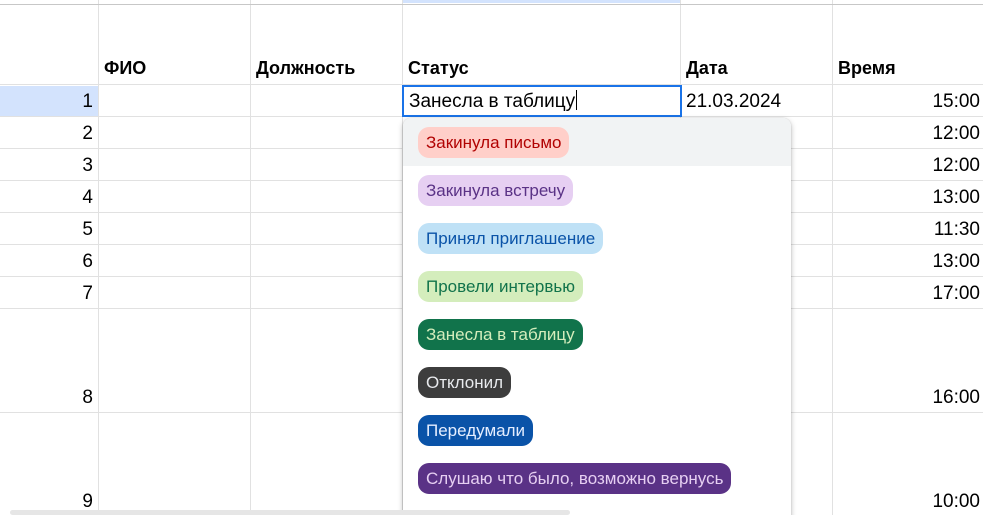 The width and height of the screenshot is (983, 515). Describe the element at coordinates (541, 1) in the screenshot. I see `selected-column-header-highlight` at that location.